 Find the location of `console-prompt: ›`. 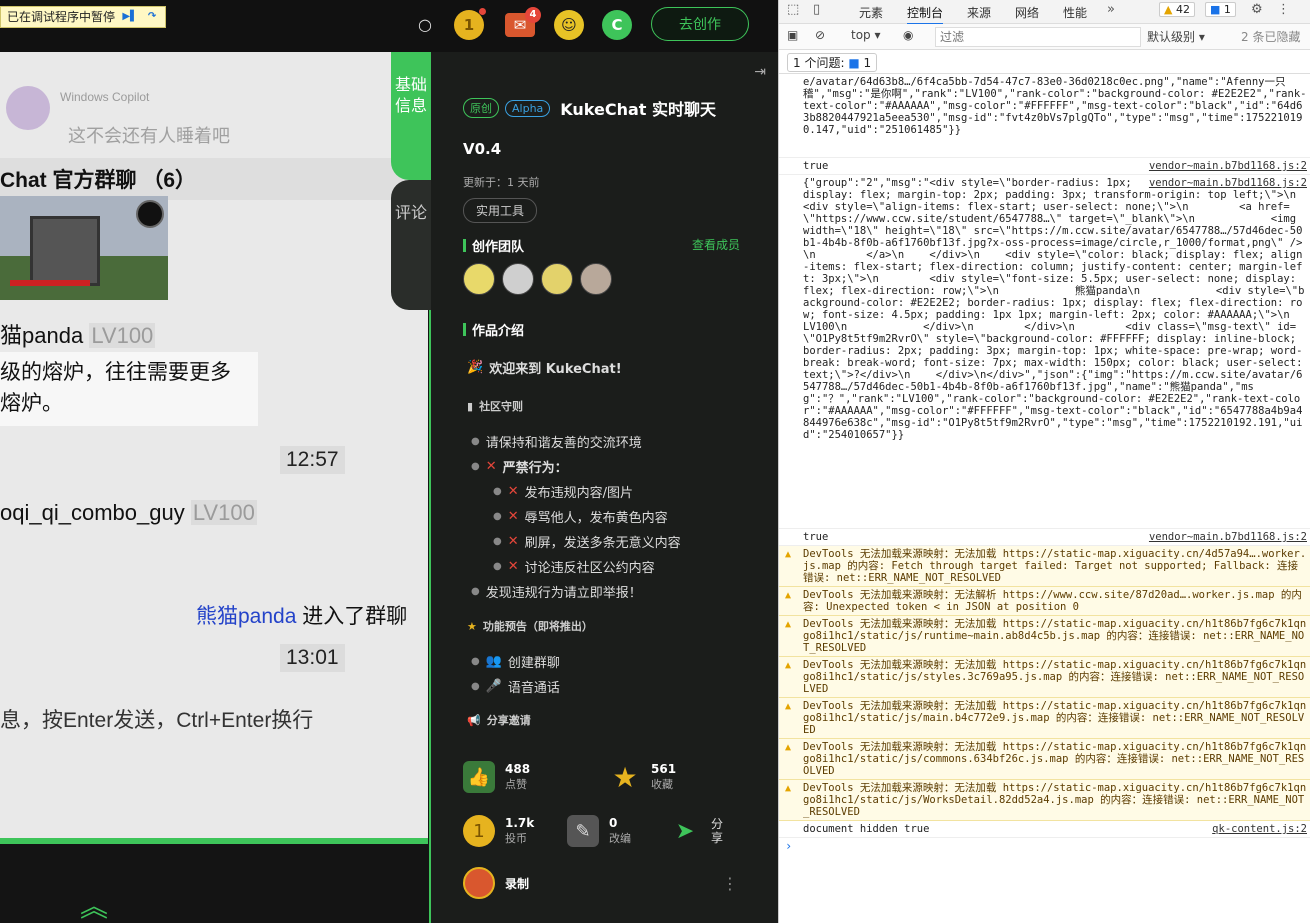

console-prompt: › is located at coordinates (1044, 847).